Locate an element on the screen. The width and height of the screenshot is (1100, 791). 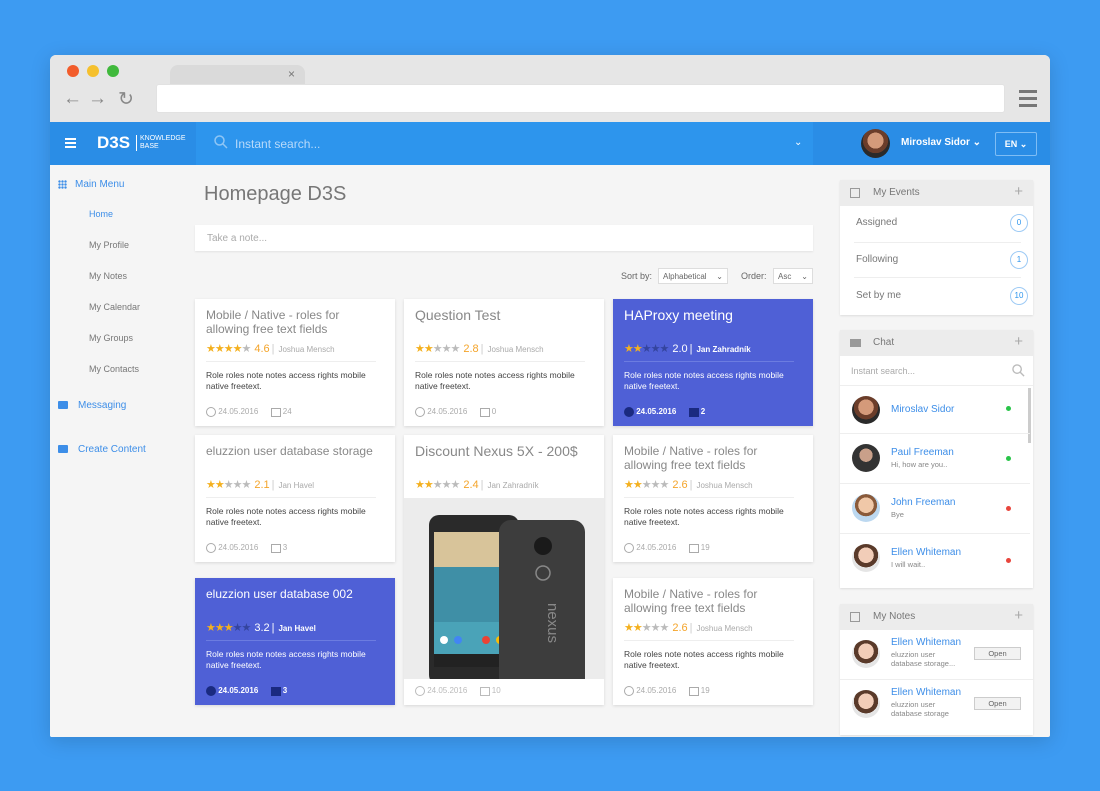
minimize-window-icon is located at coordinates (93, 71).